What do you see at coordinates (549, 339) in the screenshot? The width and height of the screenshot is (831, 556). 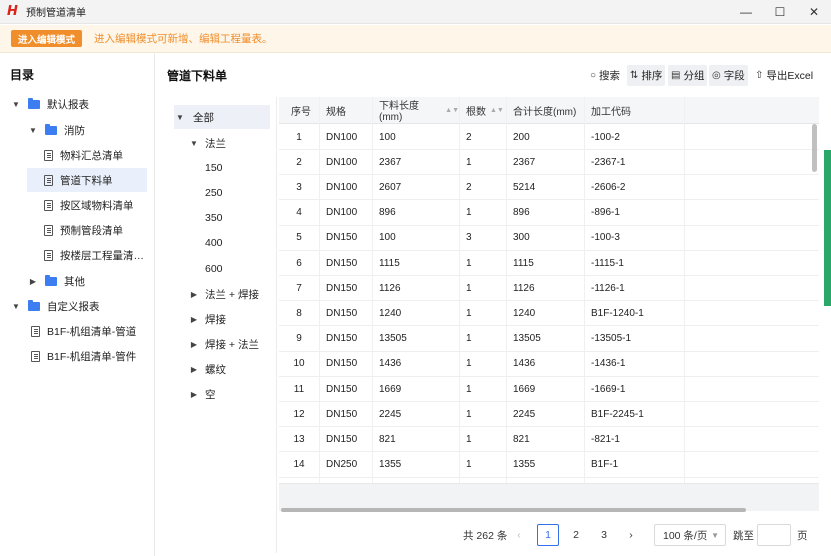 I see `table-row: 9 DN150 13505 1 13505 -13505-1` at bounding box center [549, 339].